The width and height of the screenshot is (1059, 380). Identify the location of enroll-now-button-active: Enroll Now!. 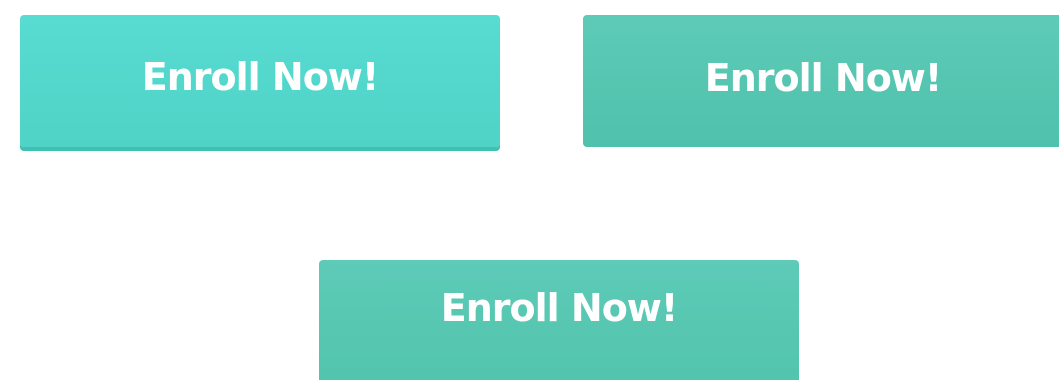
(559, 320).